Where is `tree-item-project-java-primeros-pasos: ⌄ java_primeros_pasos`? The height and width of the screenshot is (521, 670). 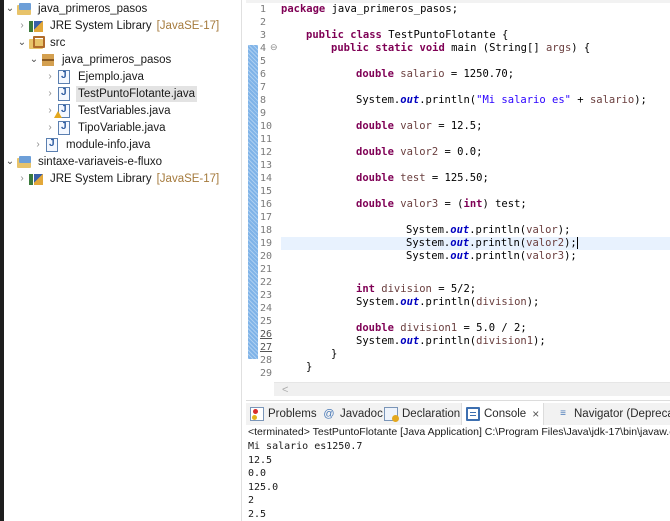
tree-item-project-java-primeros-pasos: ⌄ java_primeros_pasos is located at coordinates (76, 8).